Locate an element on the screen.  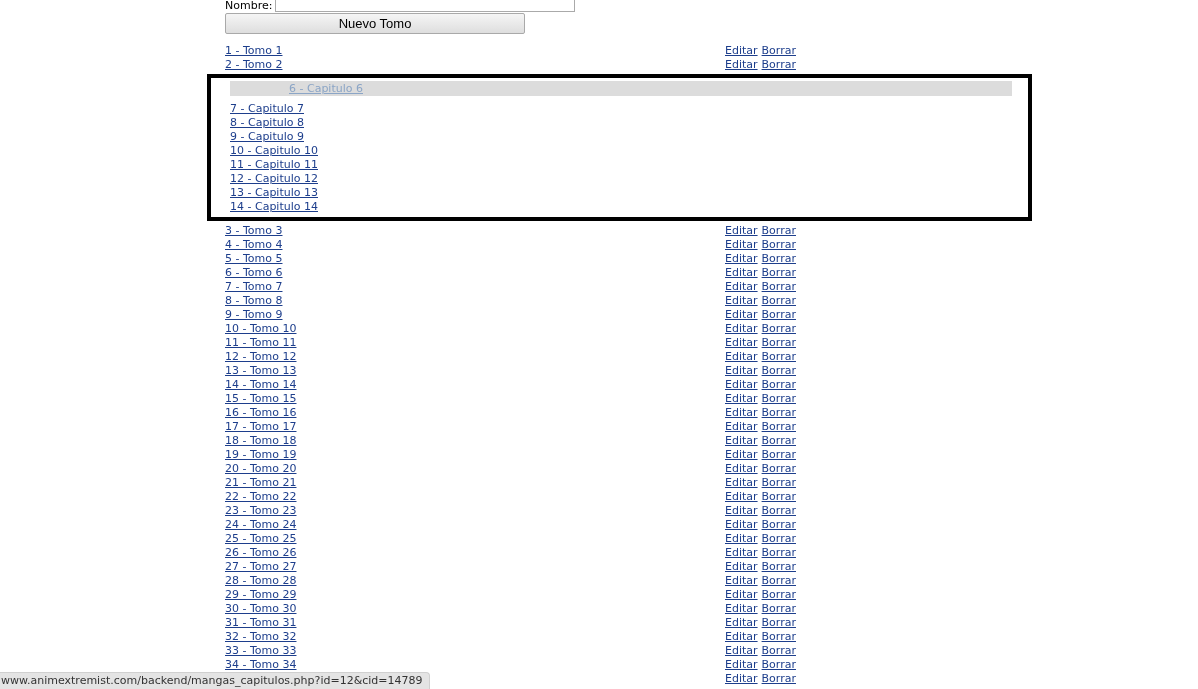
tome-link: 1 - Tomo 1 is located at coordinates (254, 50).